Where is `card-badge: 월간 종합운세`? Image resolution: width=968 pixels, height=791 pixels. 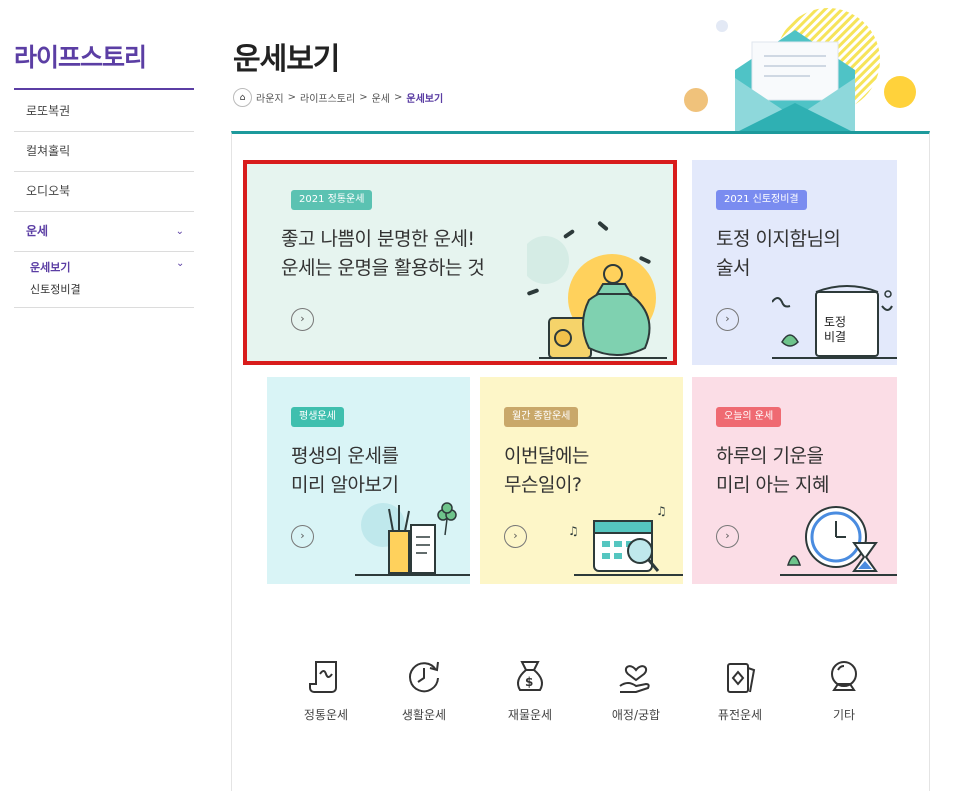
card-badge: 월간 종합운세 is located at coordinates (541, 417).